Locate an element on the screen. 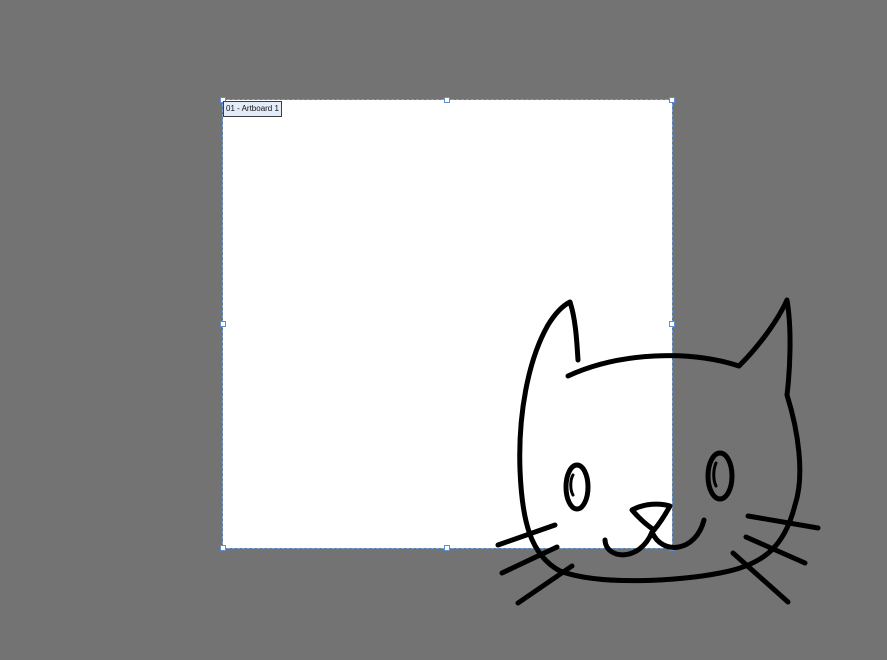 The height and width of the screenshot is (660, 887). resize-handle-middle-left is located at coordinates (223, 324).